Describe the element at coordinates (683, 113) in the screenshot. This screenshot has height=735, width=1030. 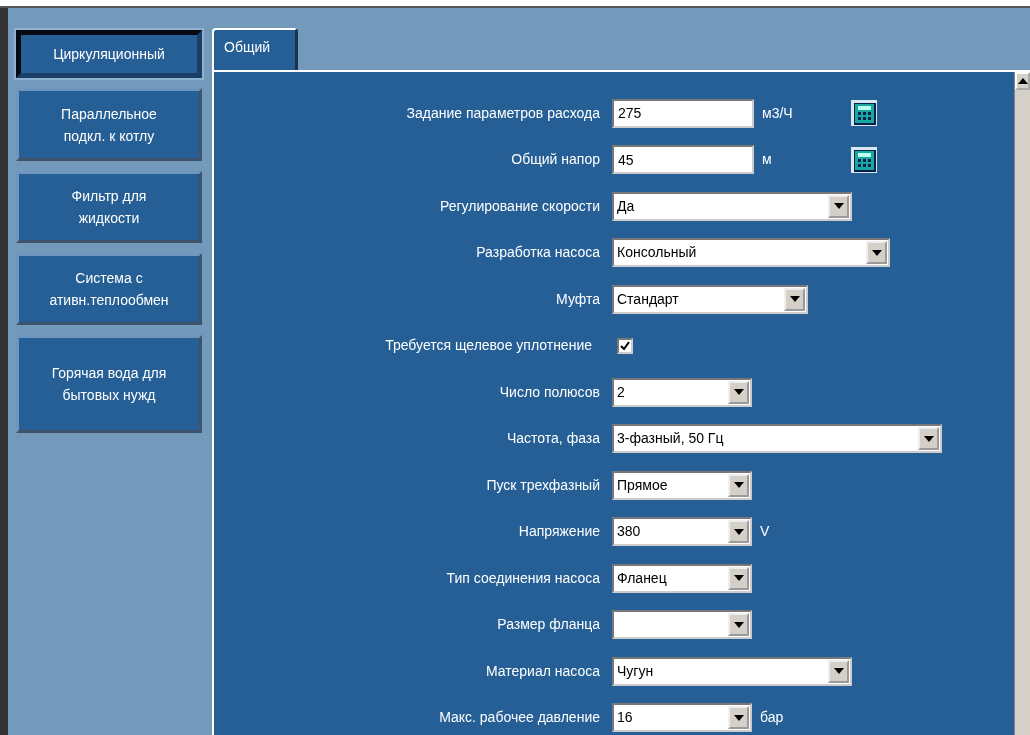
I see `input-field: 275` at that location.